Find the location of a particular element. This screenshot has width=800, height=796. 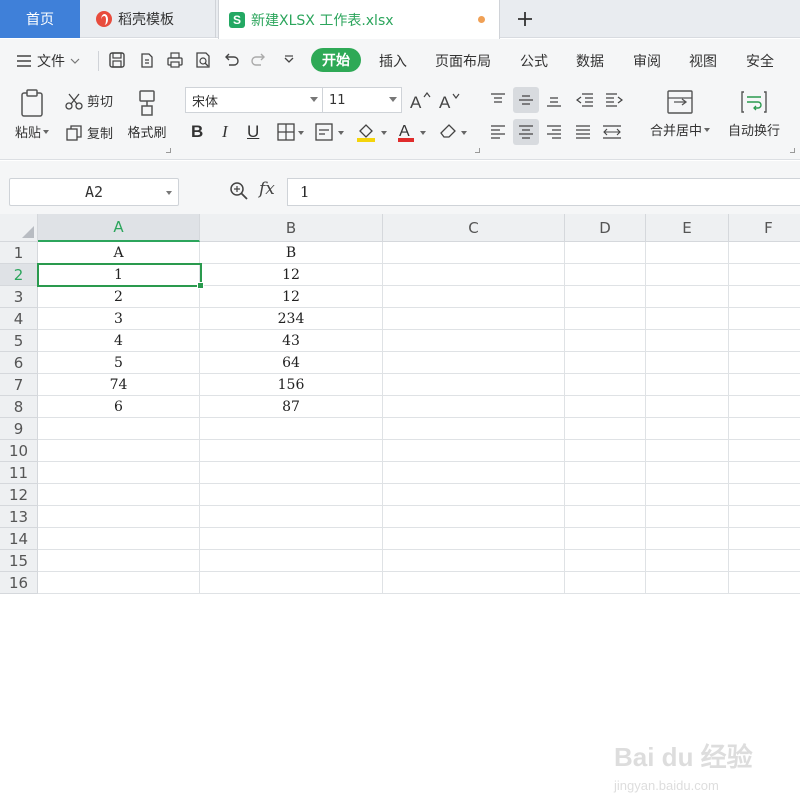

increase-indent-button is located at coordinates (614, 100).